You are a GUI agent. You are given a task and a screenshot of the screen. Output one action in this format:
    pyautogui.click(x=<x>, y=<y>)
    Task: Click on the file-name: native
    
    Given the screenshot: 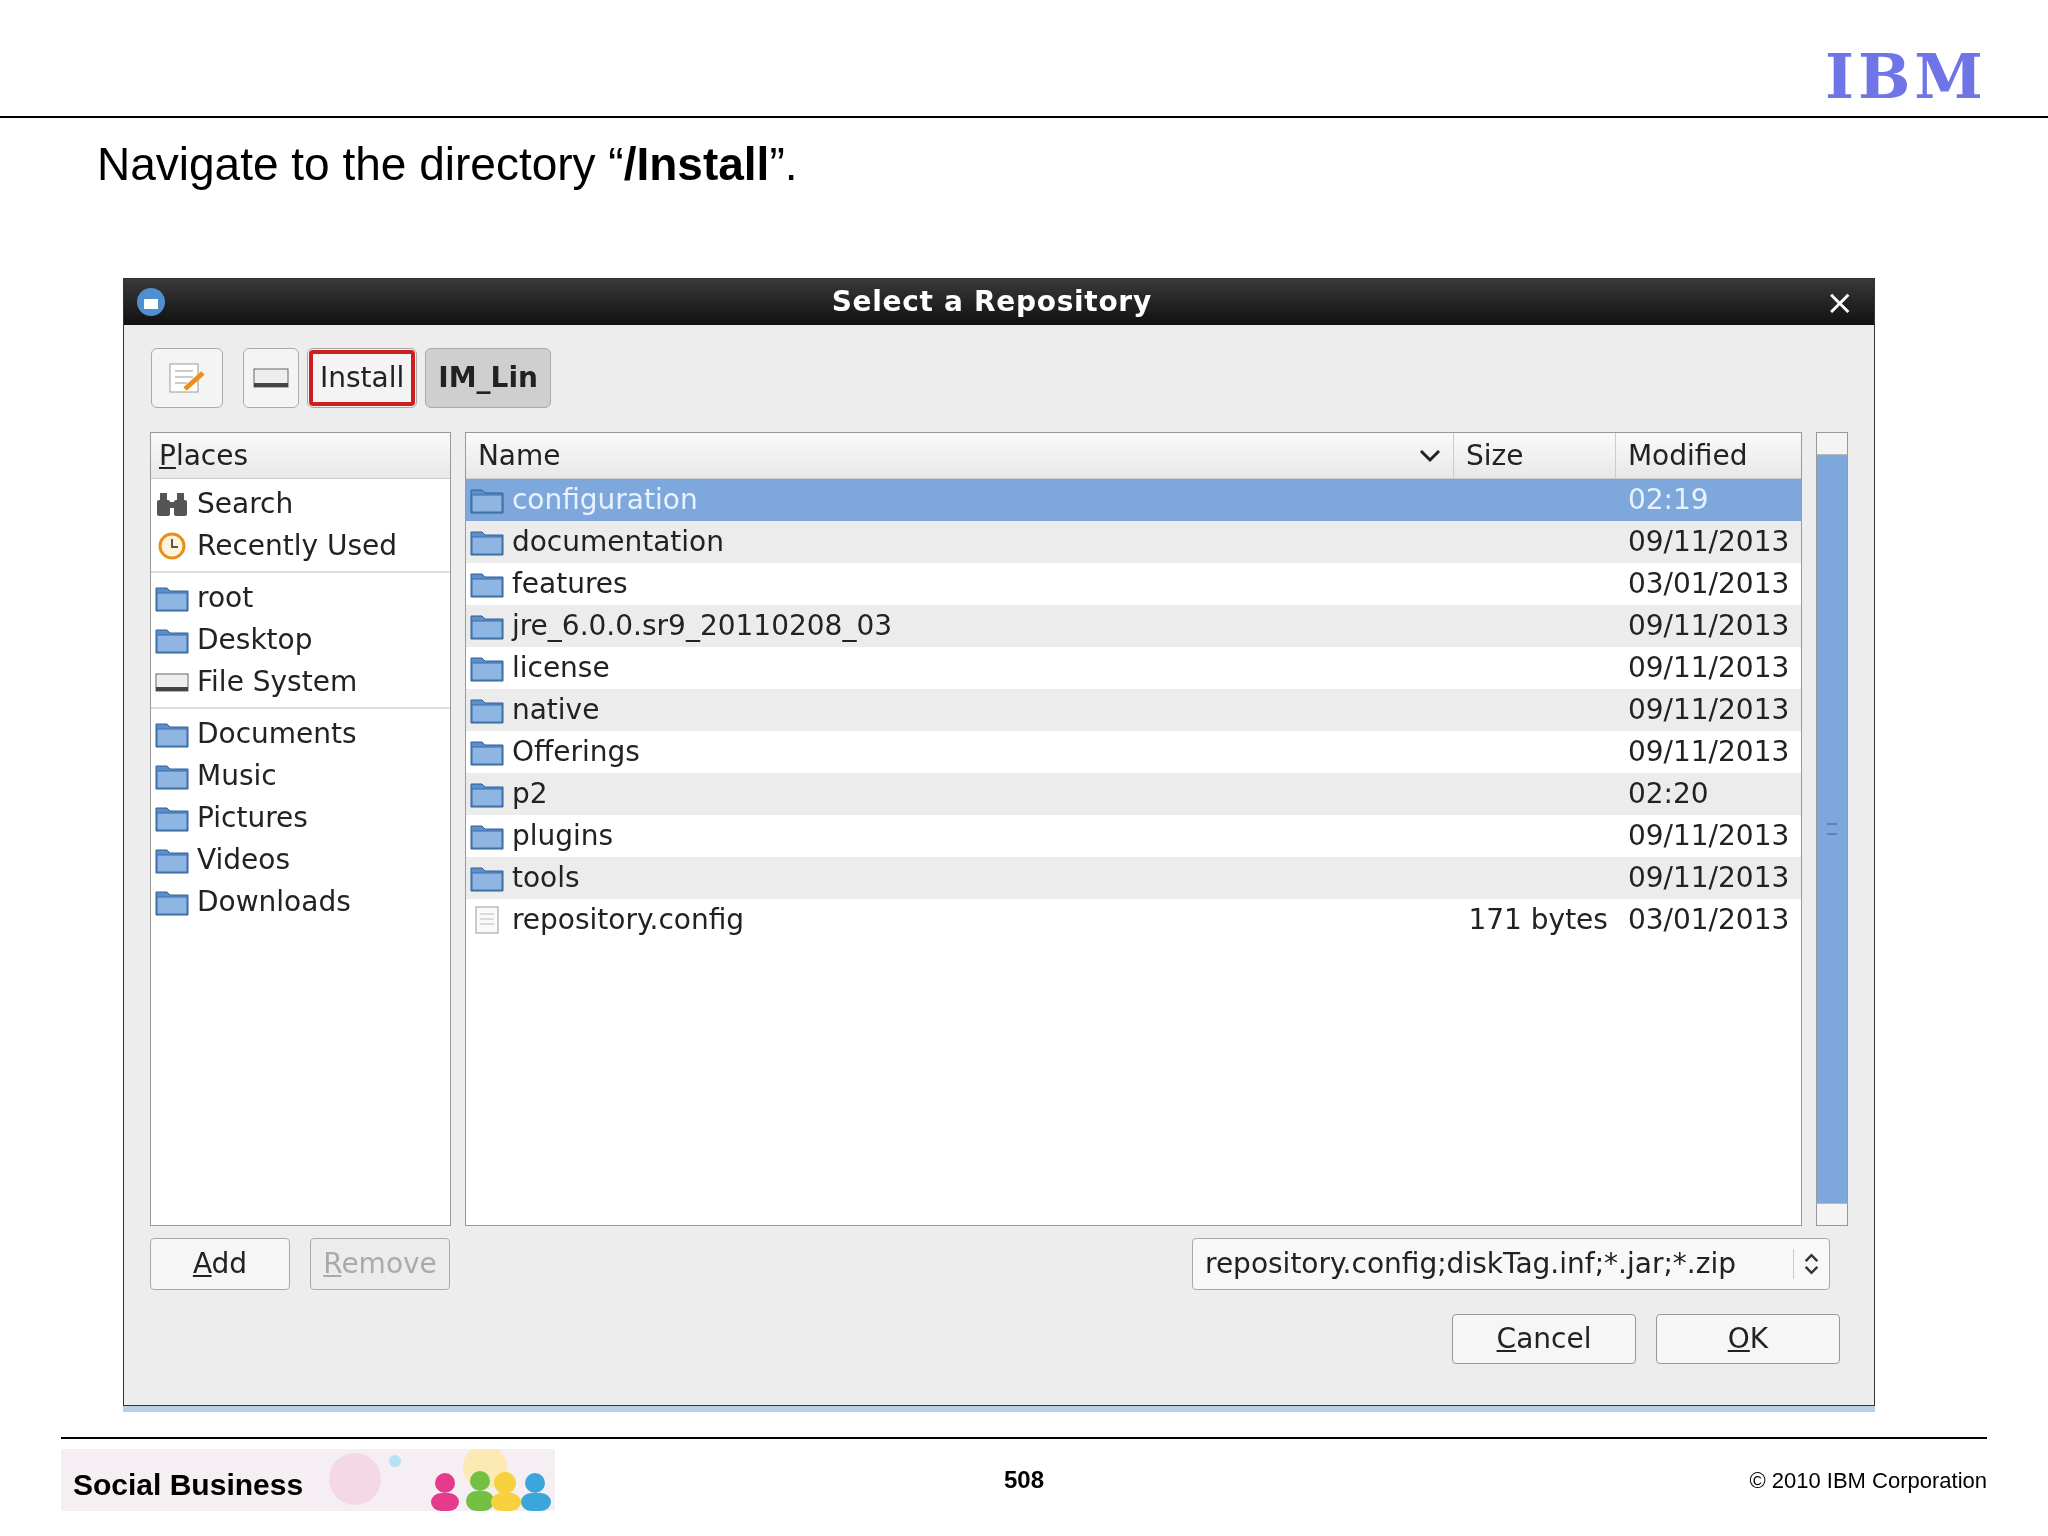 What is the action you would take?
    pyautogui.click(x=555, y=710)
    